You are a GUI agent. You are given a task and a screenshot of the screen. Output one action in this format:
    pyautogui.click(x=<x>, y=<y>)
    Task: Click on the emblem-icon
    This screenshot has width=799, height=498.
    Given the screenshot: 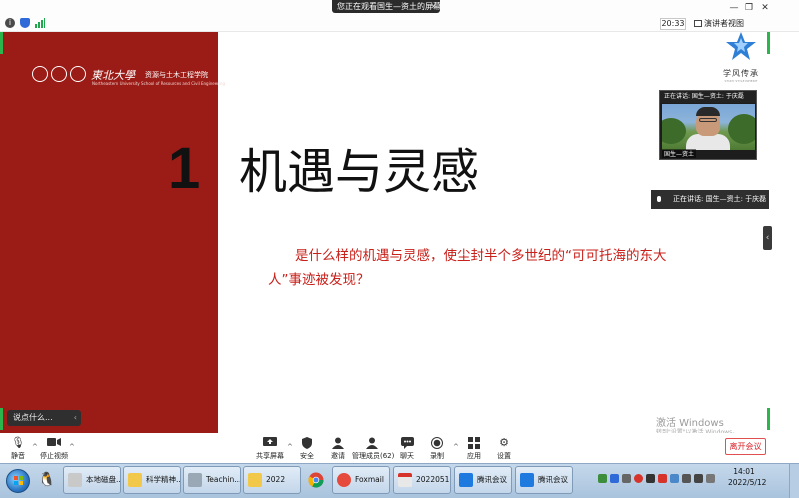 What is the action you would take?
    pyautogui.click(x=40, y=74)
    